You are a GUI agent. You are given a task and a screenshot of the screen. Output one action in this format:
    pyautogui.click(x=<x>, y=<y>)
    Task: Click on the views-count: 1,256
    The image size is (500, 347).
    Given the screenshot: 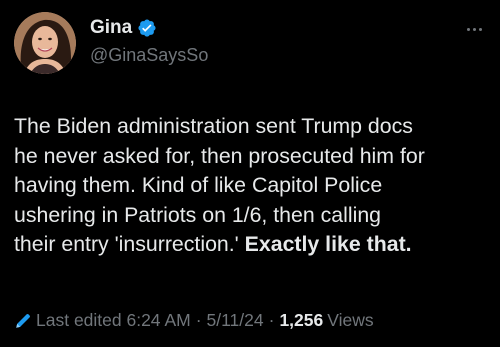 What is the action you would take?
    pyautogui.click(x=301, y=320)
    